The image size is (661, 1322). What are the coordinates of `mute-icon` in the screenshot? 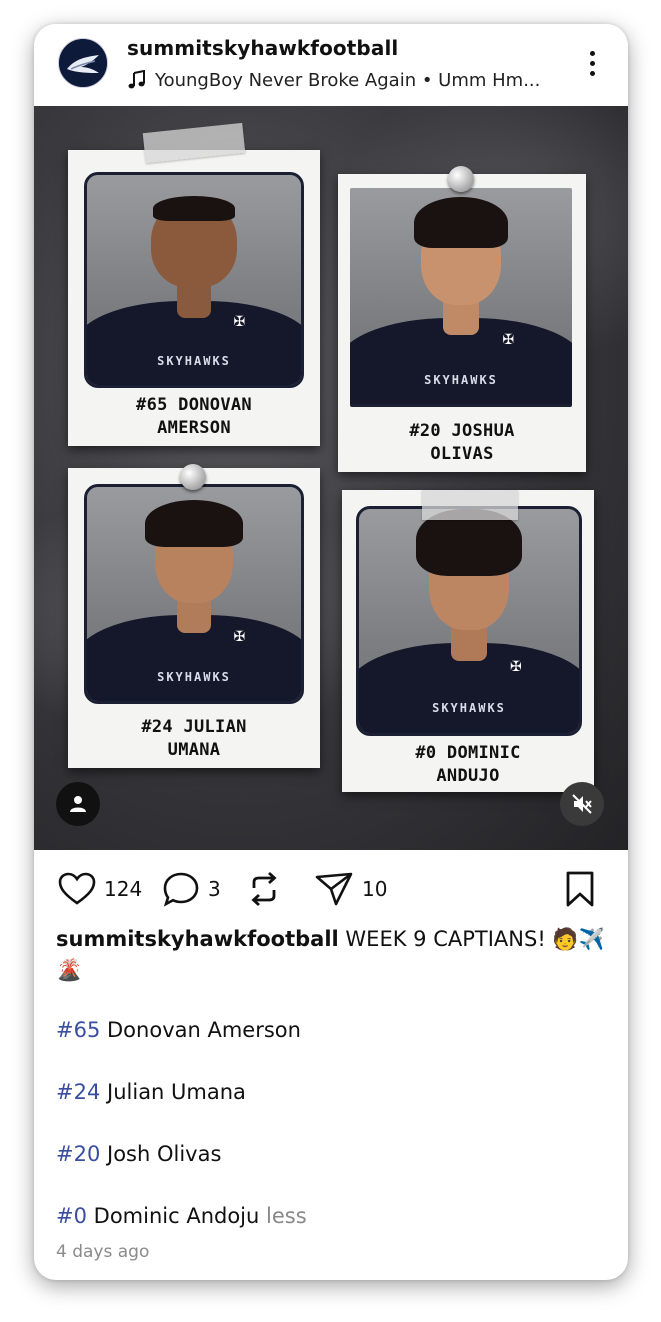 It's located at (582, 804).